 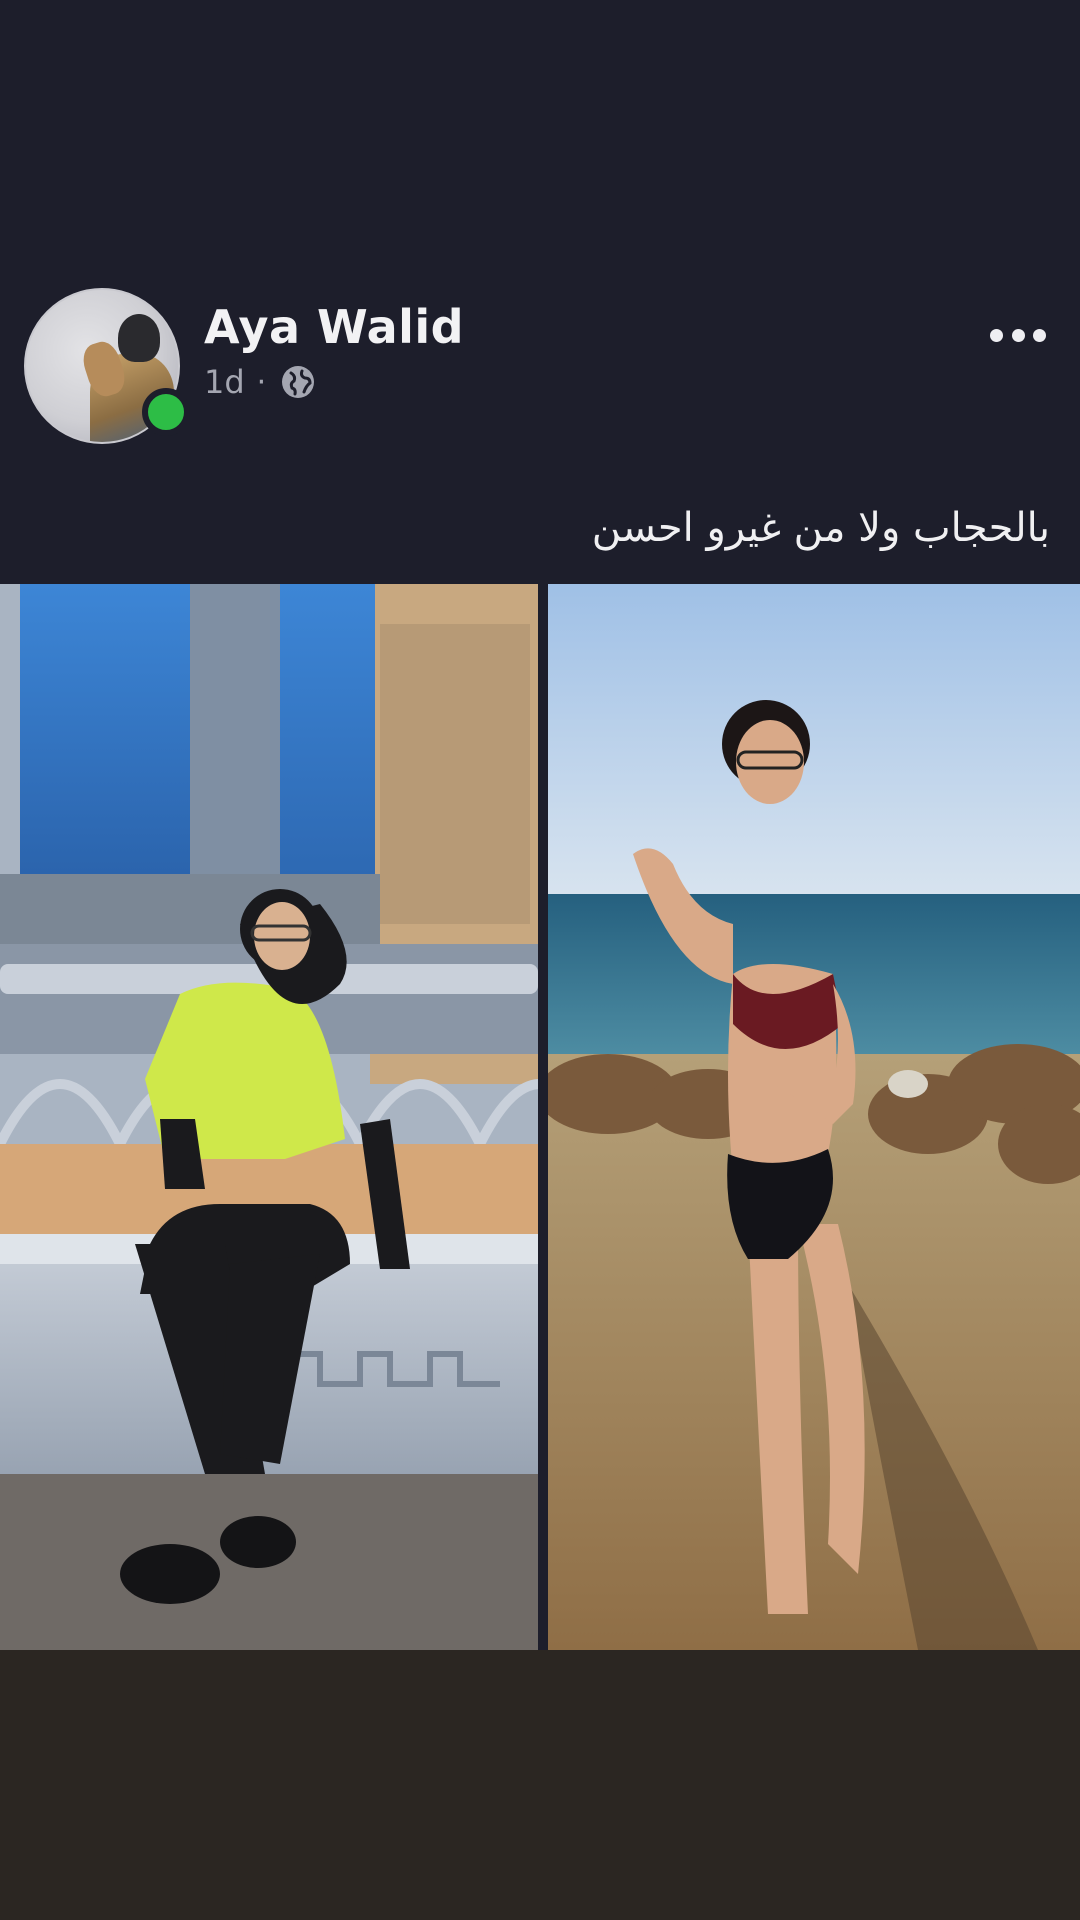 I want to click on post-time: 1d, so click(x=224, y=382).